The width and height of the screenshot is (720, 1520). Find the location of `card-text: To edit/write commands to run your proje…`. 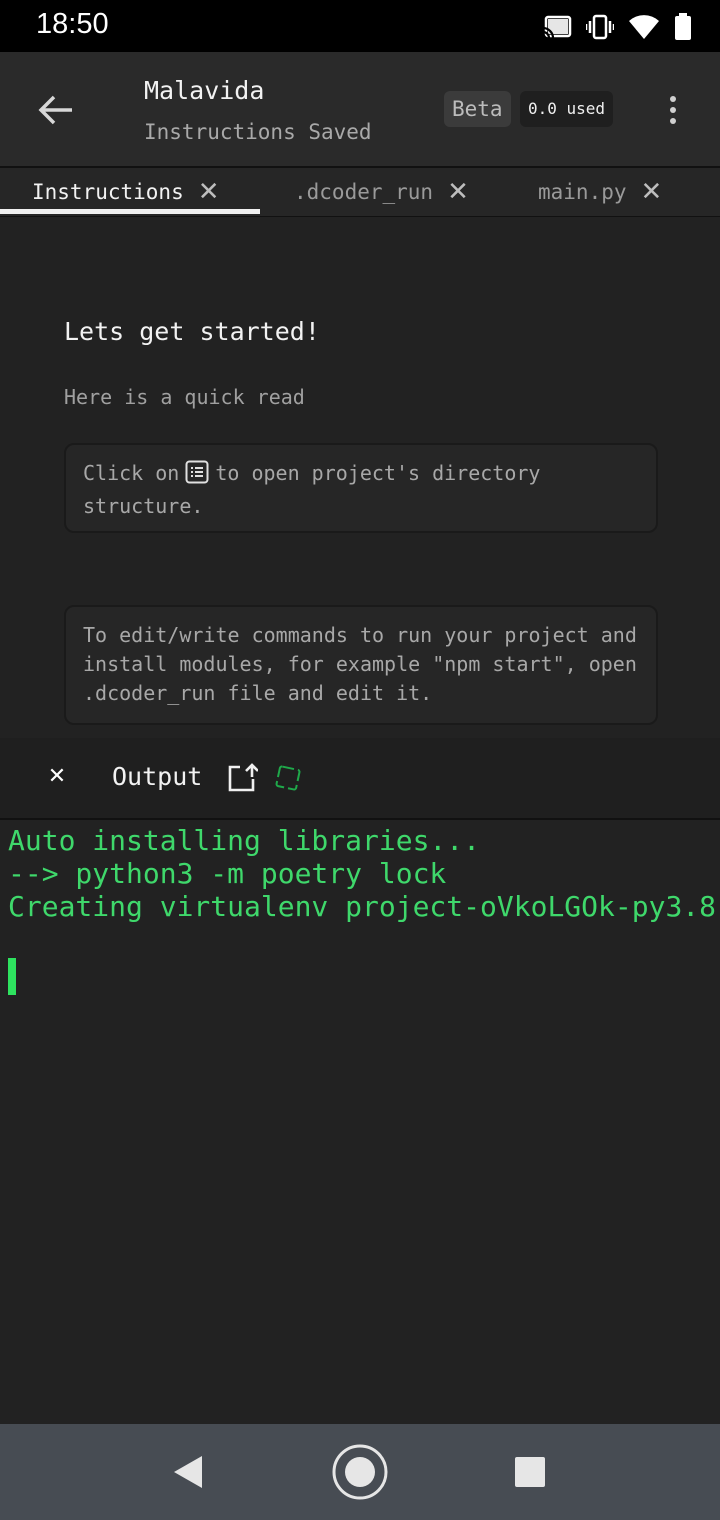

card-text: To edit/write commands to run your proje… is located at coordinates (360, 664).